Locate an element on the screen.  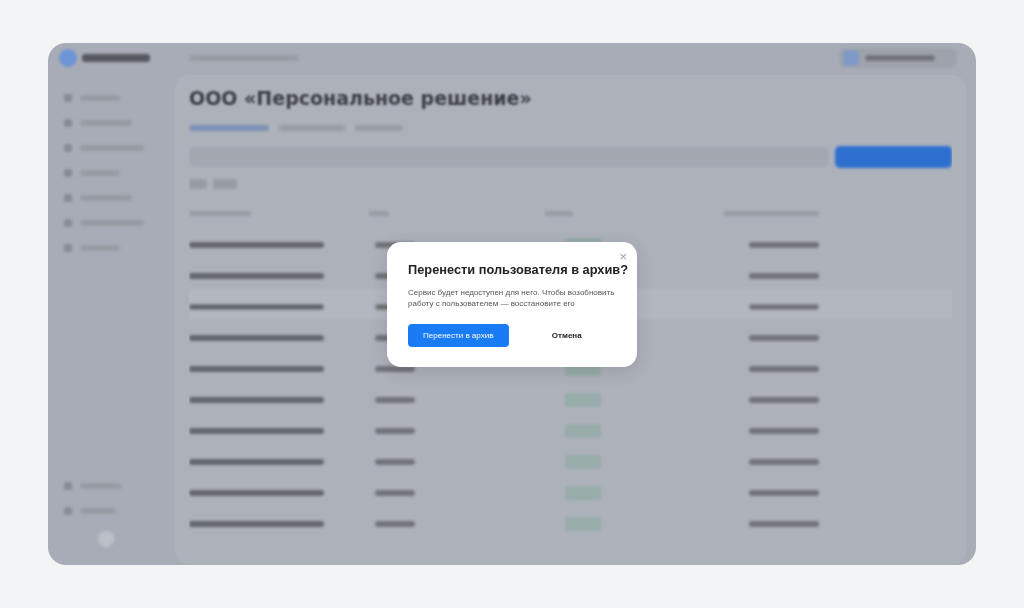
page-title: ООО «Персональное решение» is located at coordinates (361, 98).